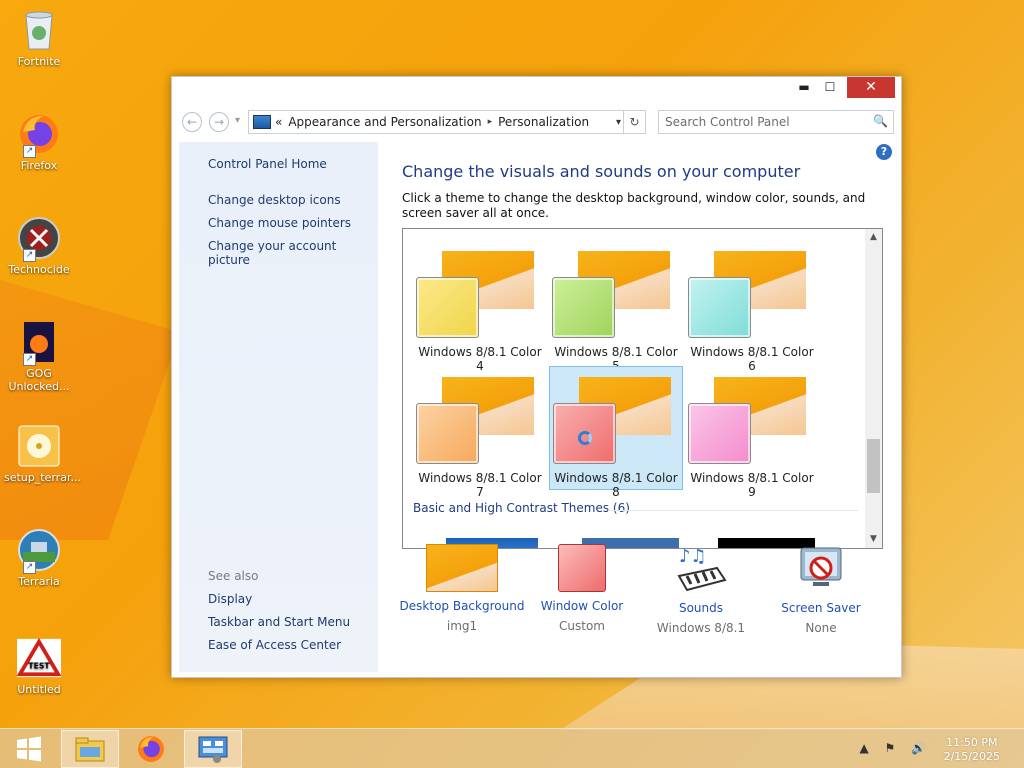 This screenshot has height=768, width=1024. I want to click on change-account-picture-link: Change your account picture, so click(293, 253).